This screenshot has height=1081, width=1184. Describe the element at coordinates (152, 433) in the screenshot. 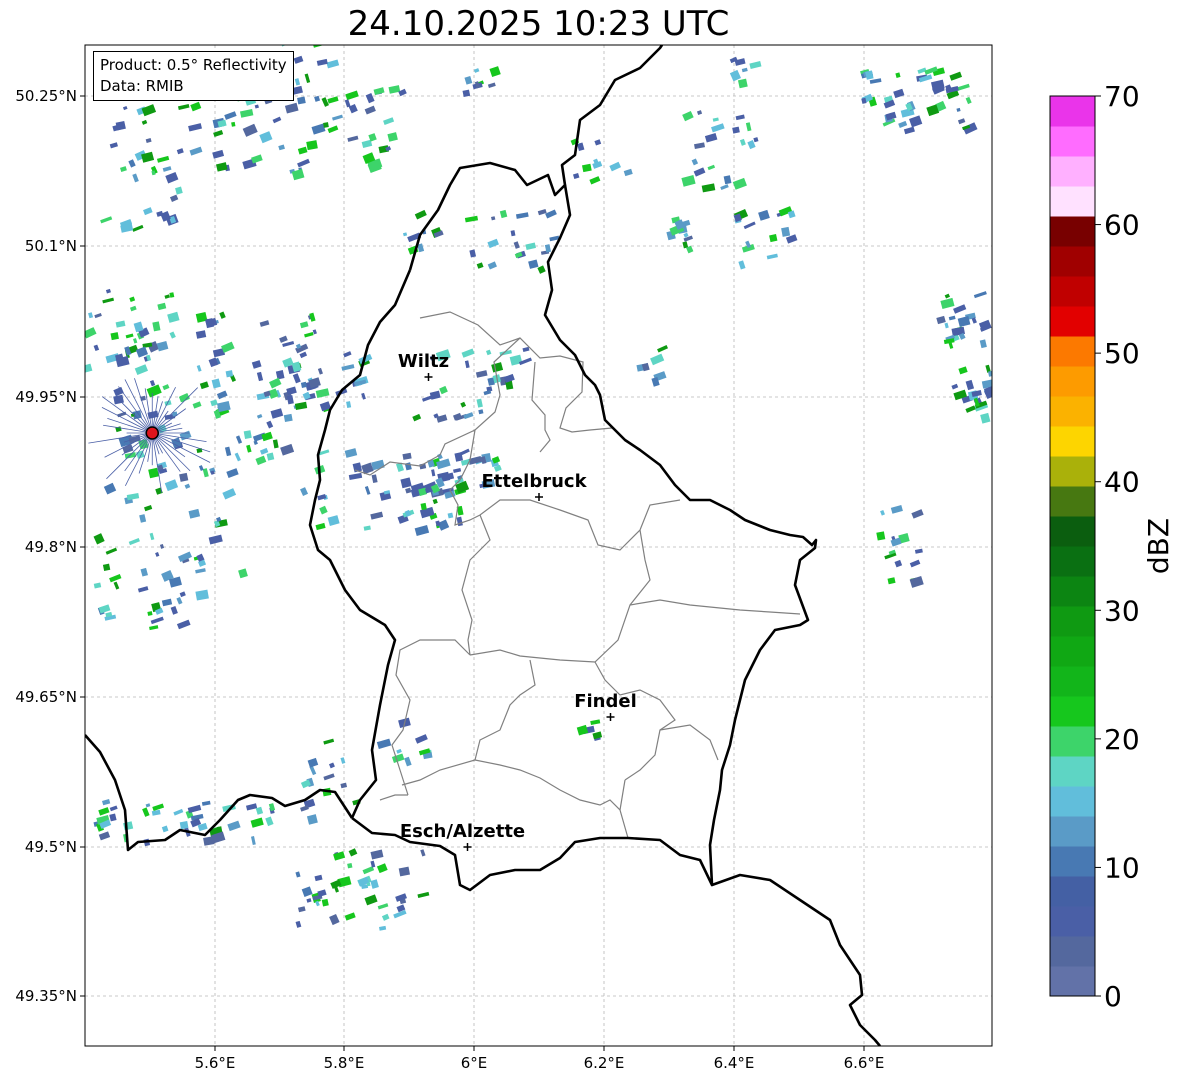

I see `radar-site-marker` at that location.